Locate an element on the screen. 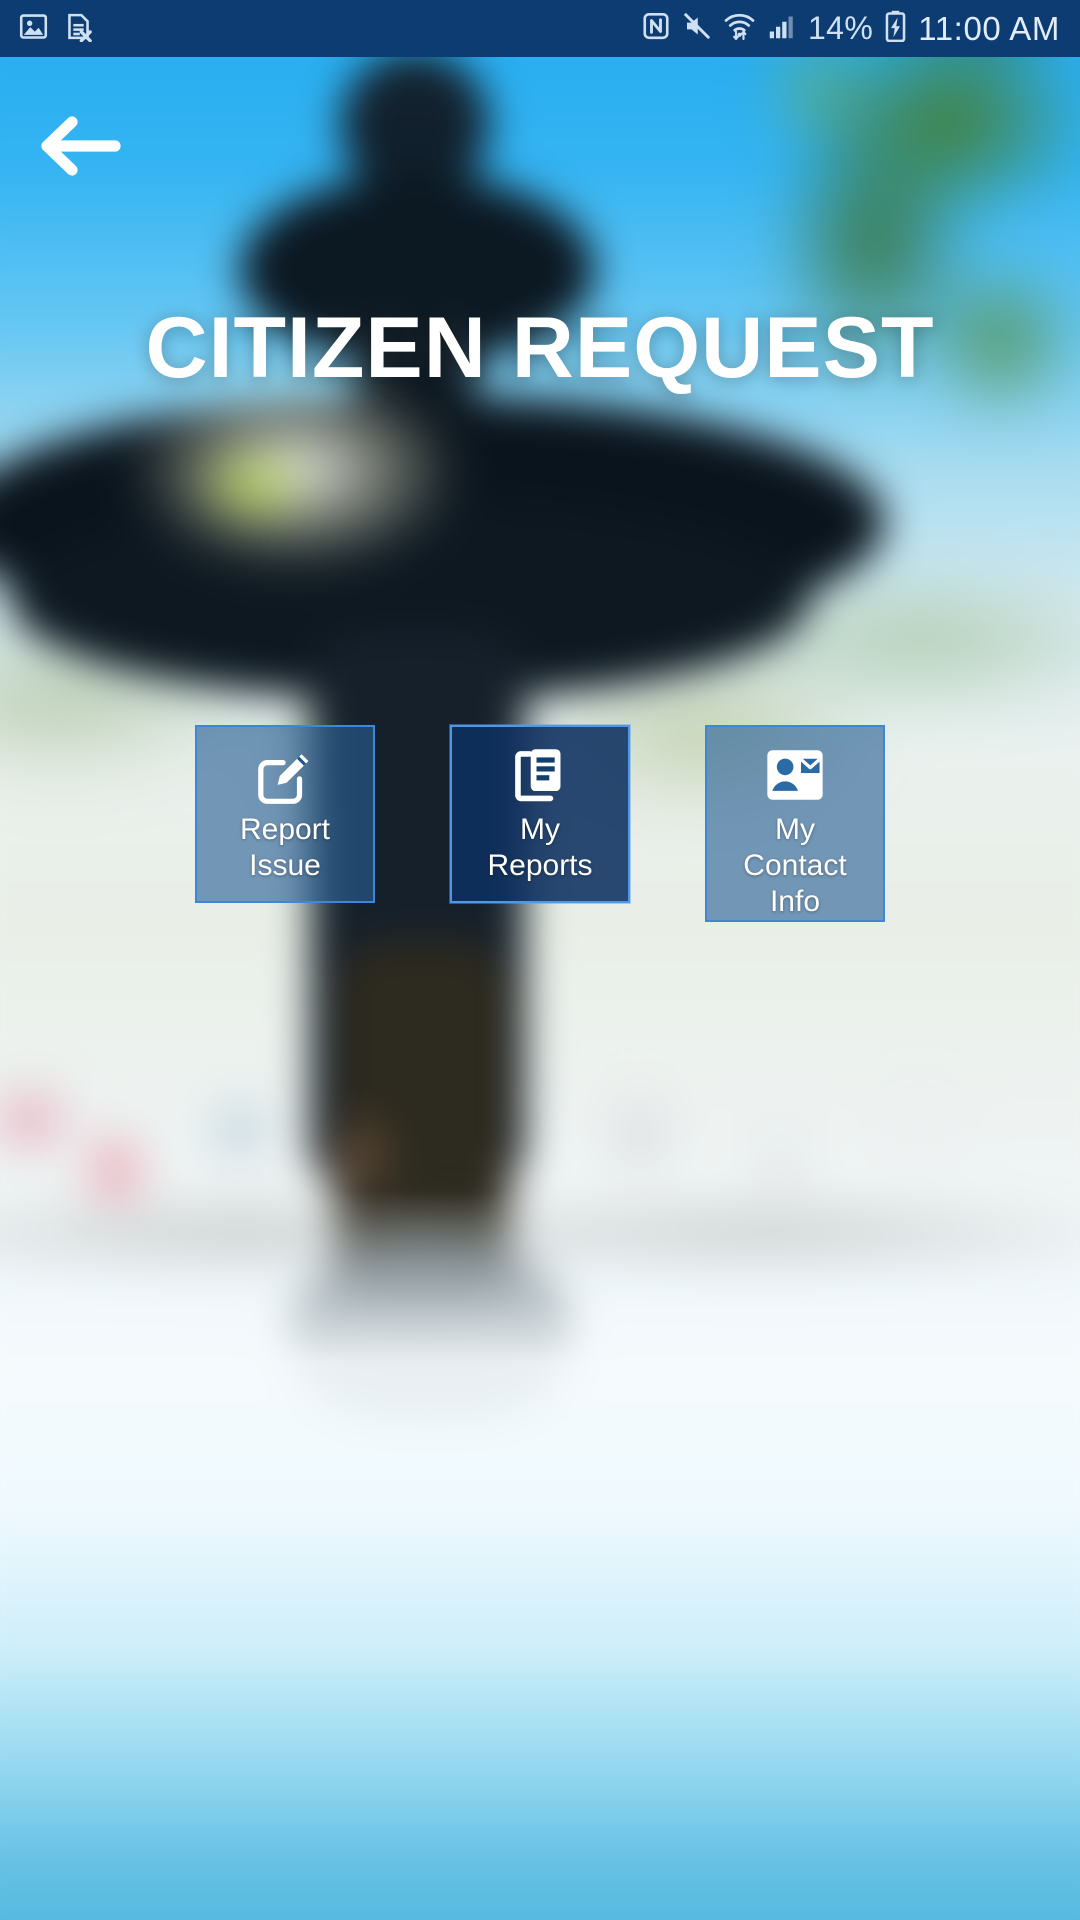 The width and height of the screenshot is (1080, 1920). tile-my-reports: My Reports is located at coordinates (540, 814).